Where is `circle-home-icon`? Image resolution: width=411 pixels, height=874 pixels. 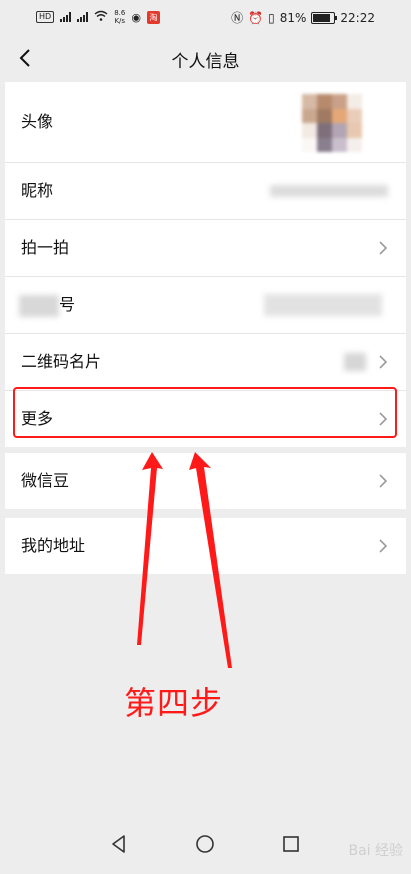 circle-home-icon is located at coordinates (205, 844).